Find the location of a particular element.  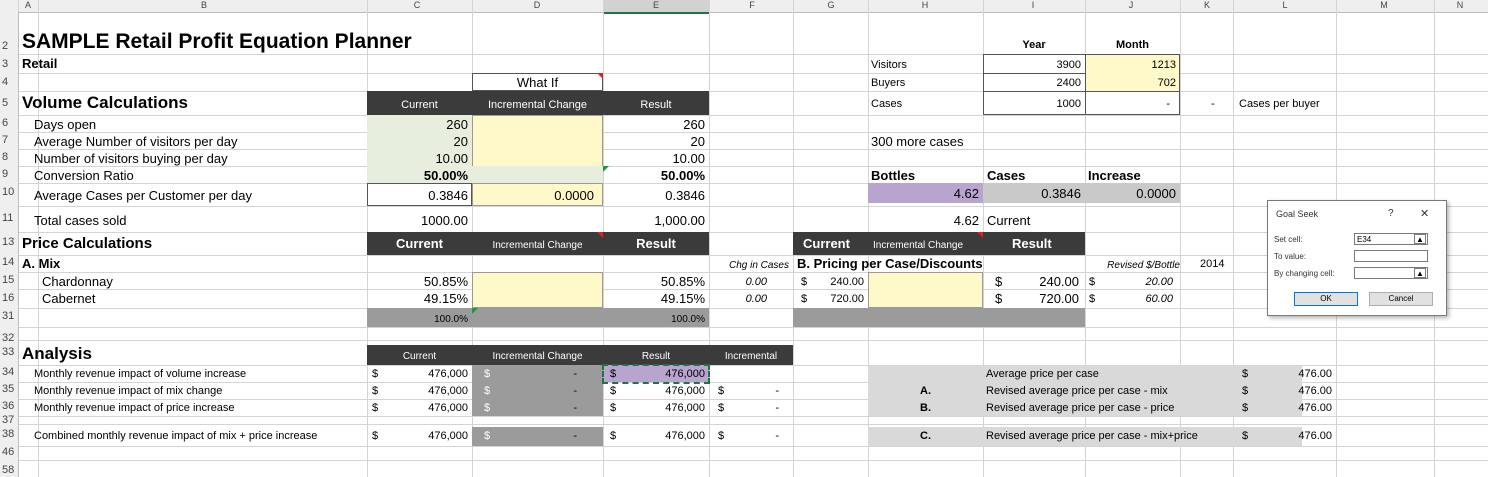

row-number: 9 is located at coordinates (5, 174).